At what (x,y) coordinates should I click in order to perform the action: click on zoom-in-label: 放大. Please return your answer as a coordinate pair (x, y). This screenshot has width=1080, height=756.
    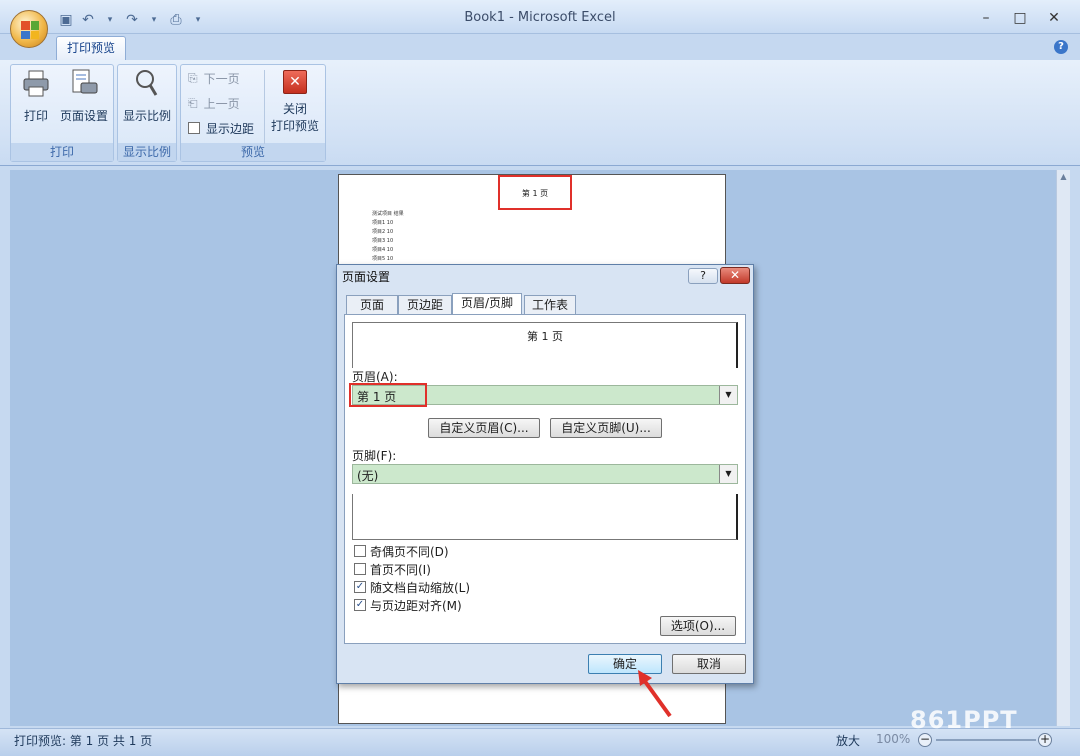
    Looking at the image, I should click on (848, 740).